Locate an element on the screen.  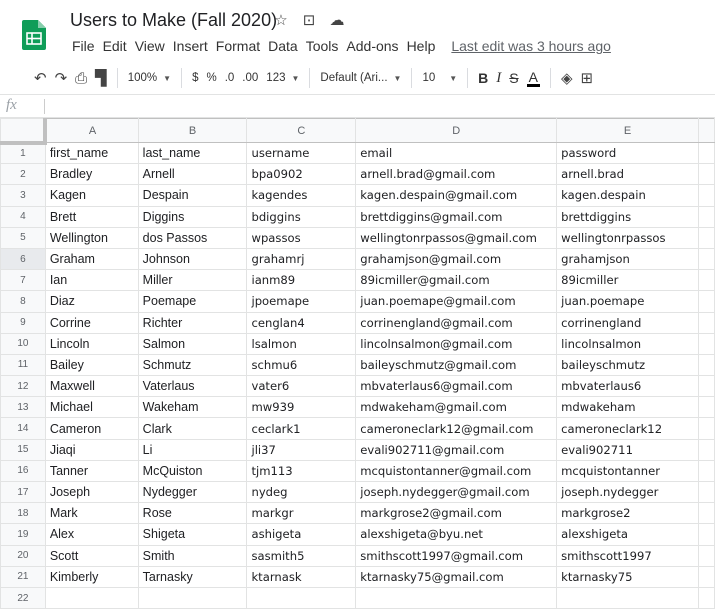
more-formats-button: 123 ▼ is located at coordinates (282, 78).